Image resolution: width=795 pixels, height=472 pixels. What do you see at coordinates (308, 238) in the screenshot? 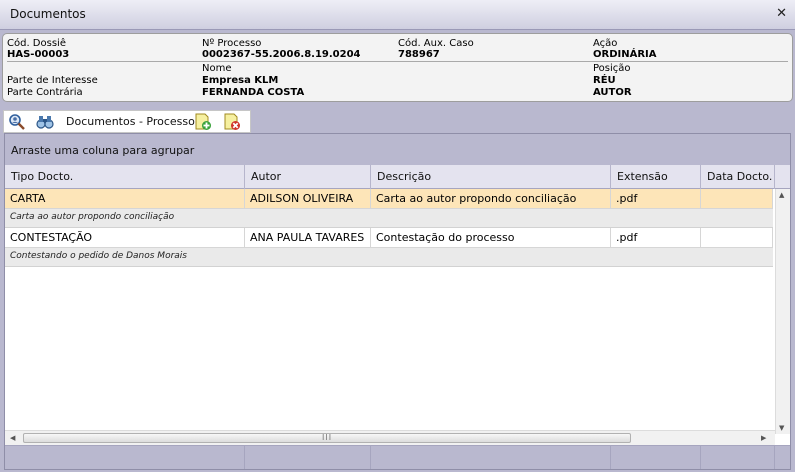
I see `cell-autor: ANA PAULA TAVARES` at bounding box center [308, 238].